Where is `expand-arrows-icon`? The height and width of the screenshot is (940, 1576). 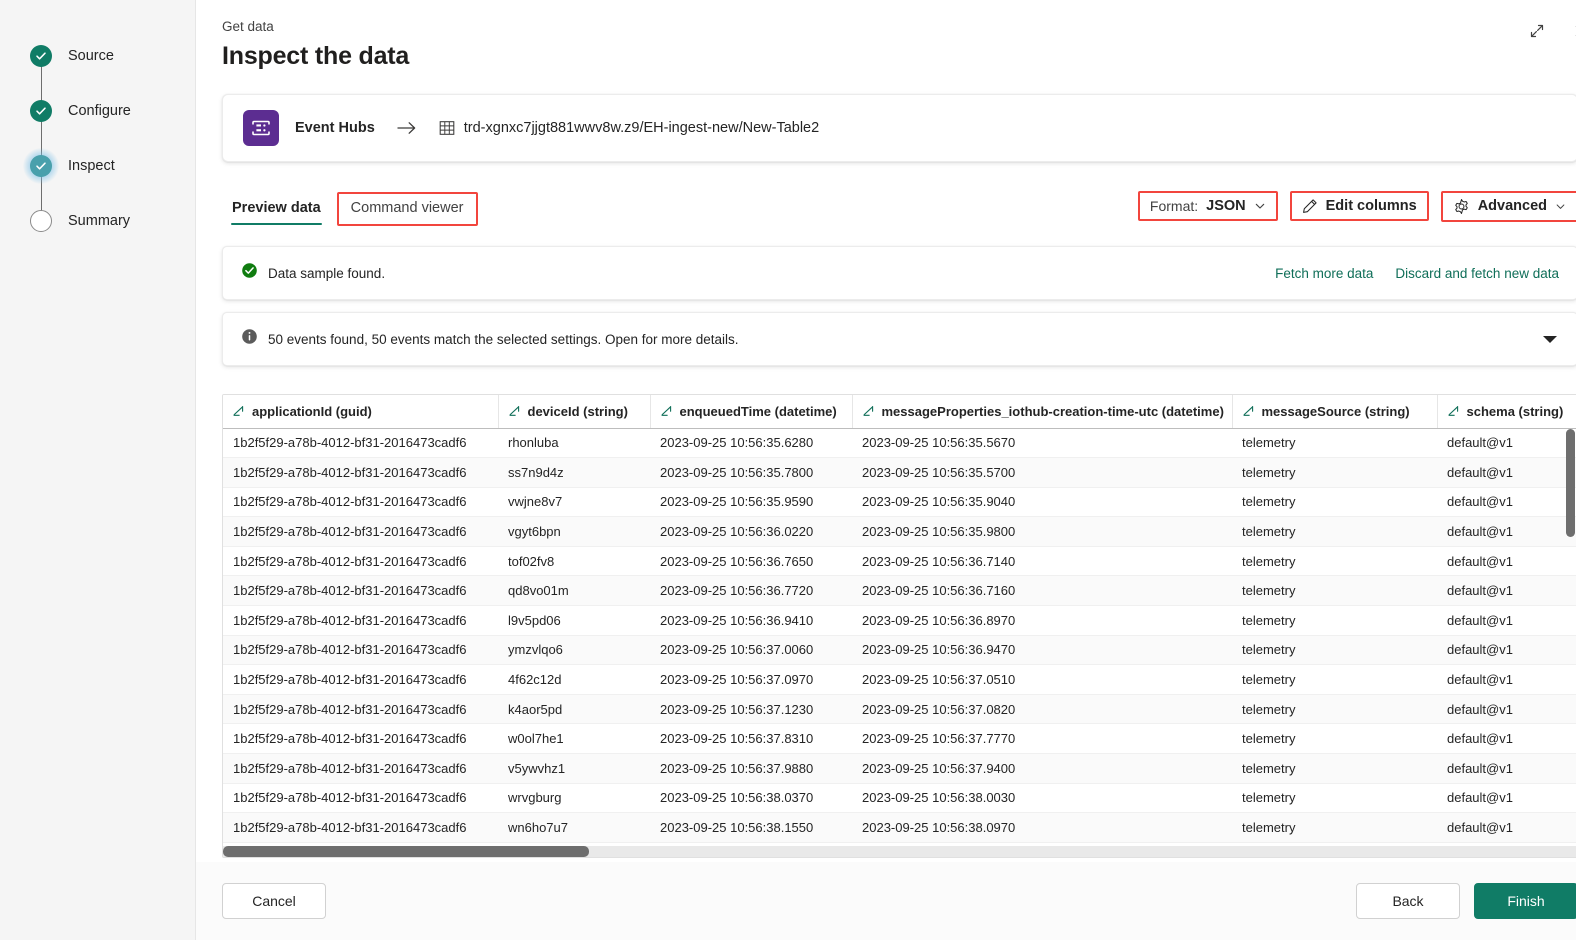 expand-arrows-icon is located at coordinates (1537, 31).